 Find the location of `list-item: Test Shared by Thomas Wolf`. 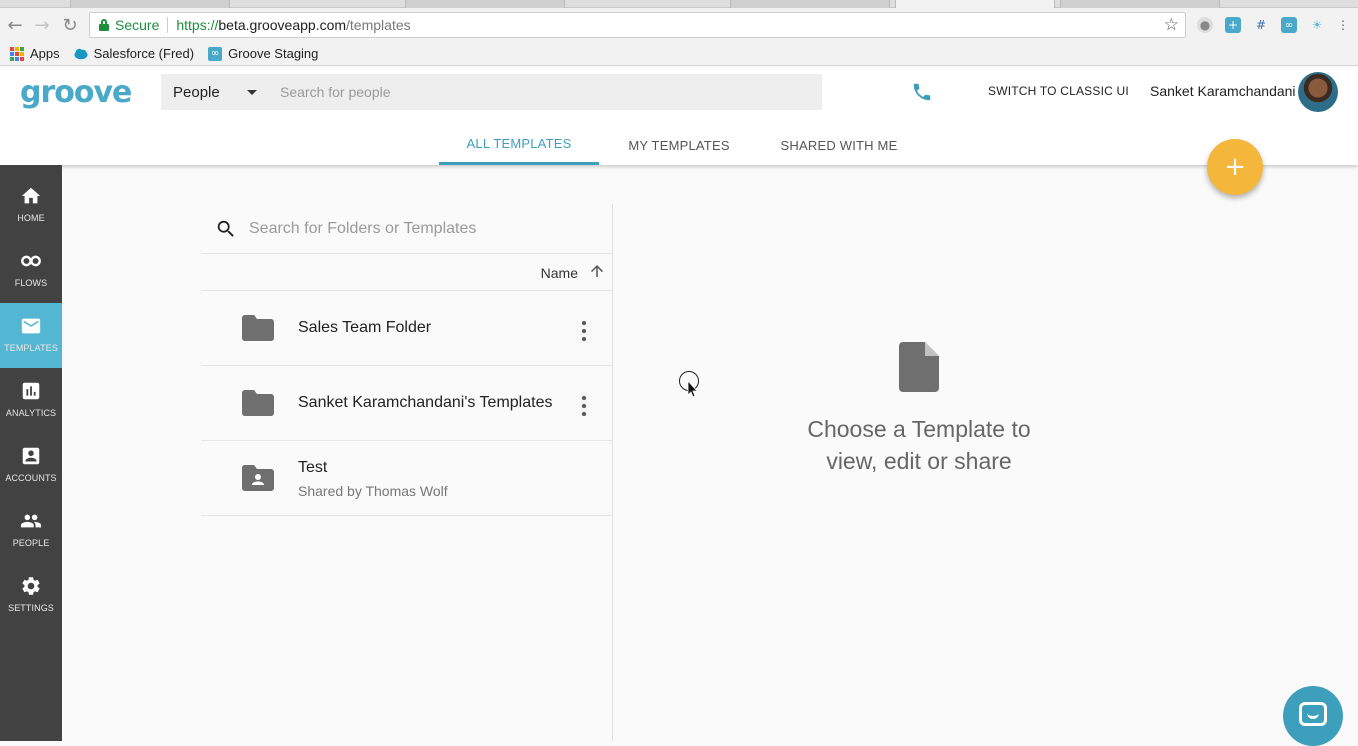

list-item: Test Shared by Thomas Wolf is located at coordinates (406, 478).